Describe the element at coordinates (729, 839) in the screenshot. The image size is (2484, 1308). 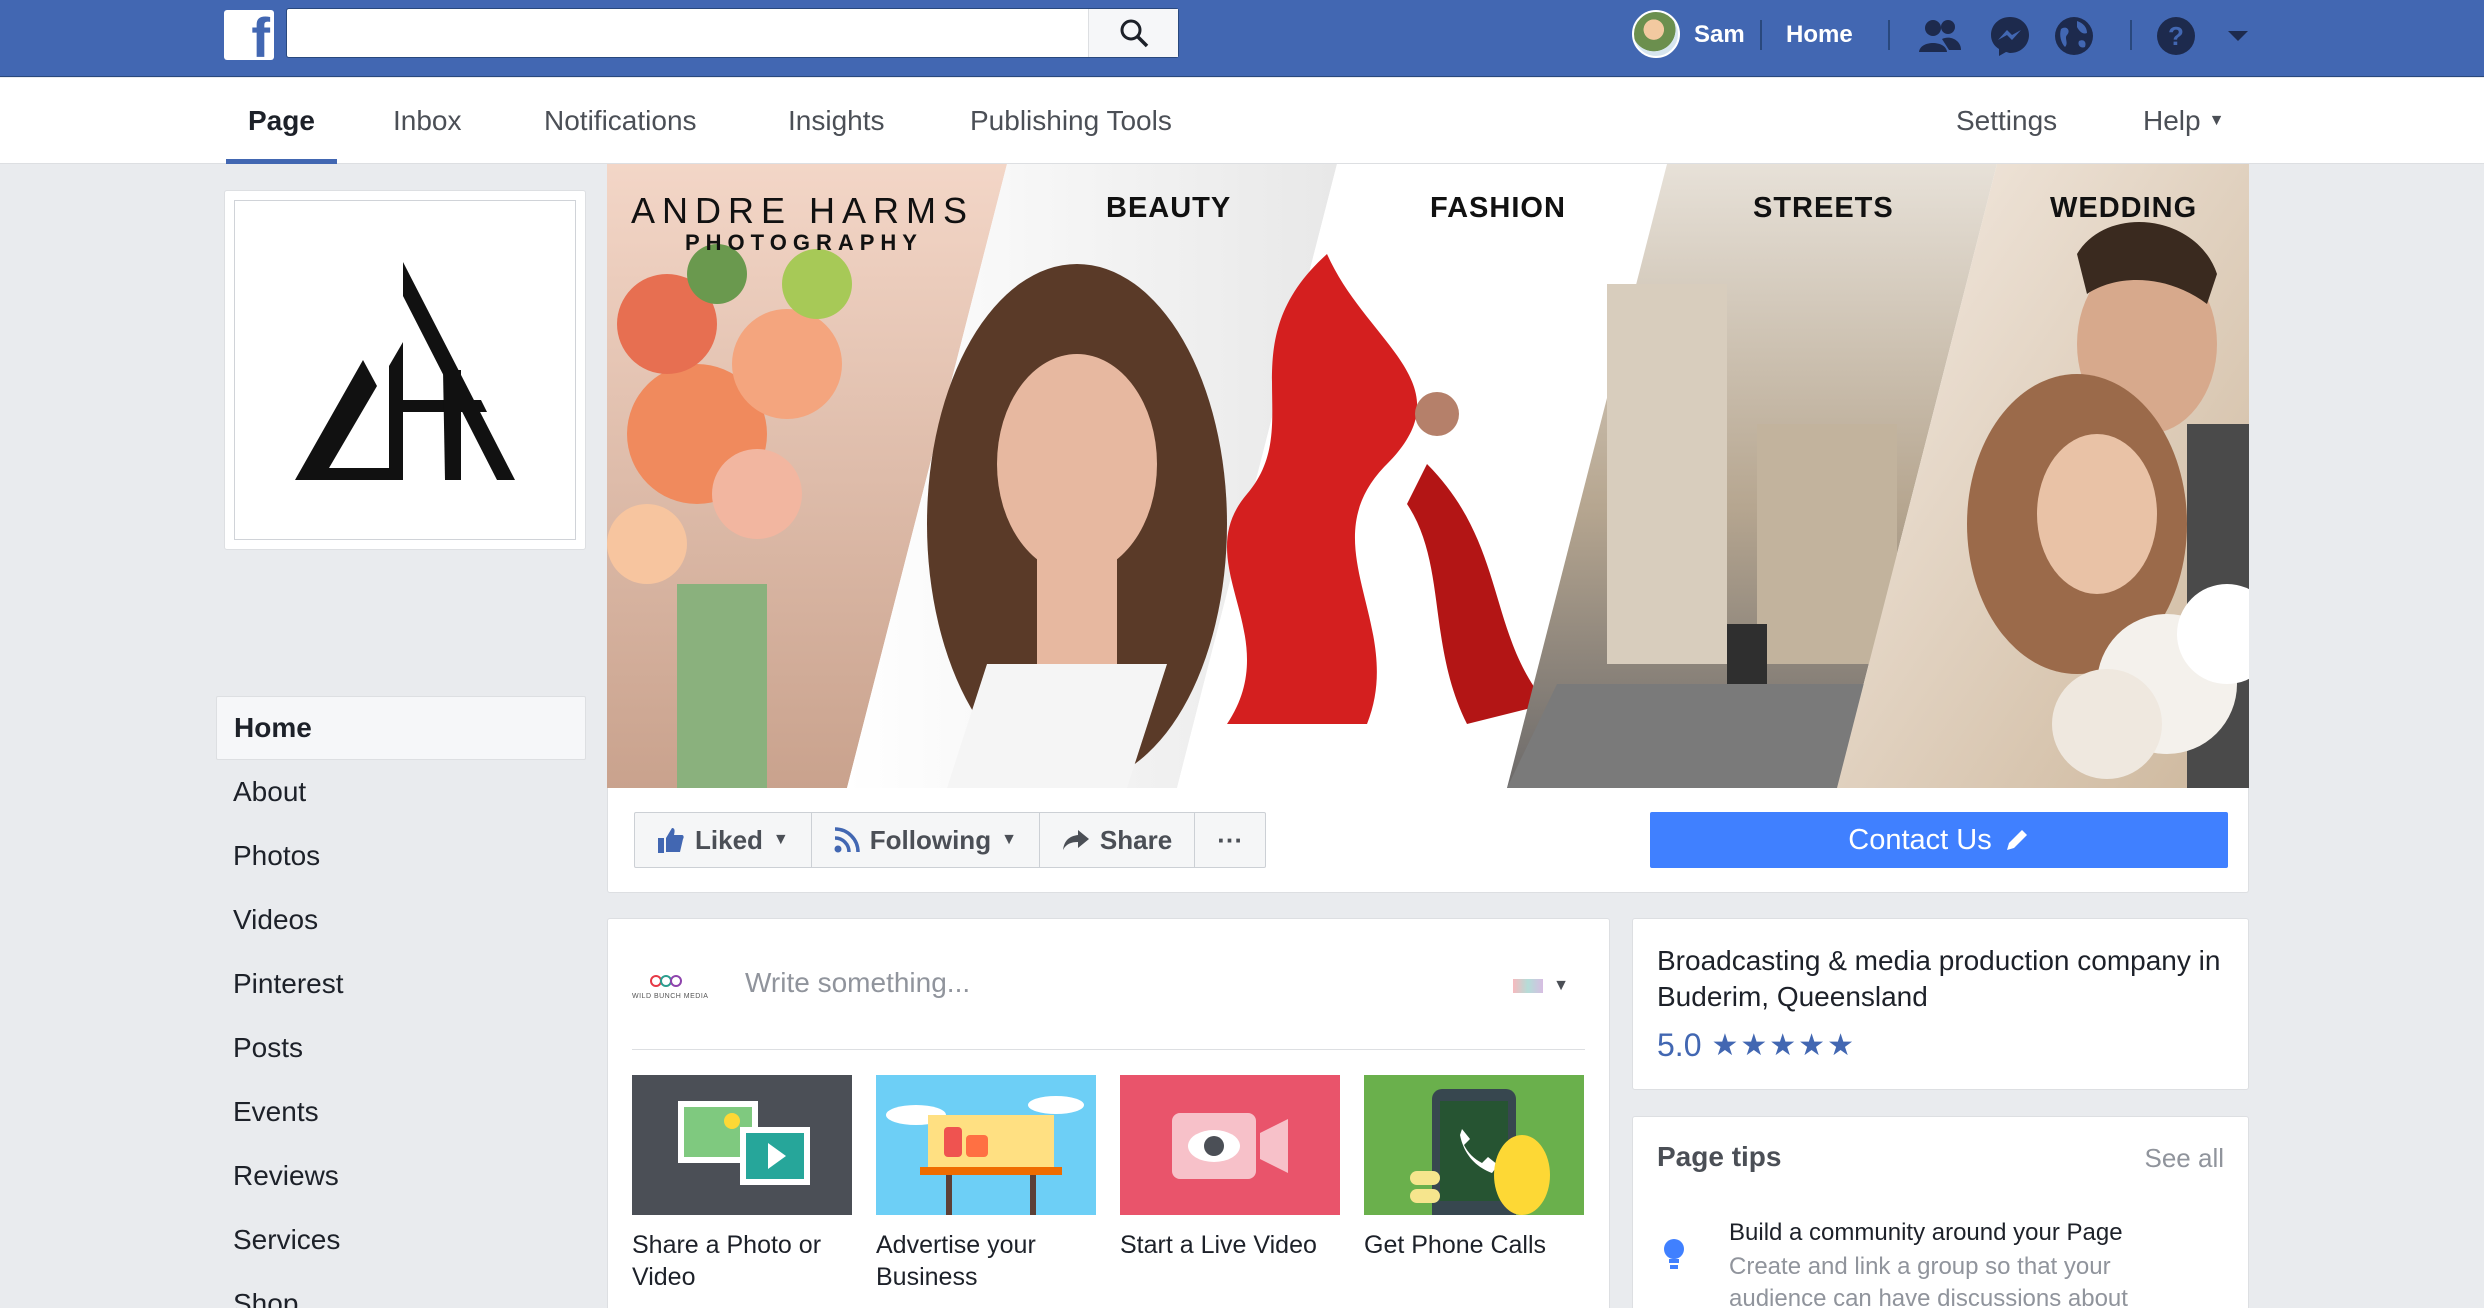
I see `liked-label: Liked` at that location.